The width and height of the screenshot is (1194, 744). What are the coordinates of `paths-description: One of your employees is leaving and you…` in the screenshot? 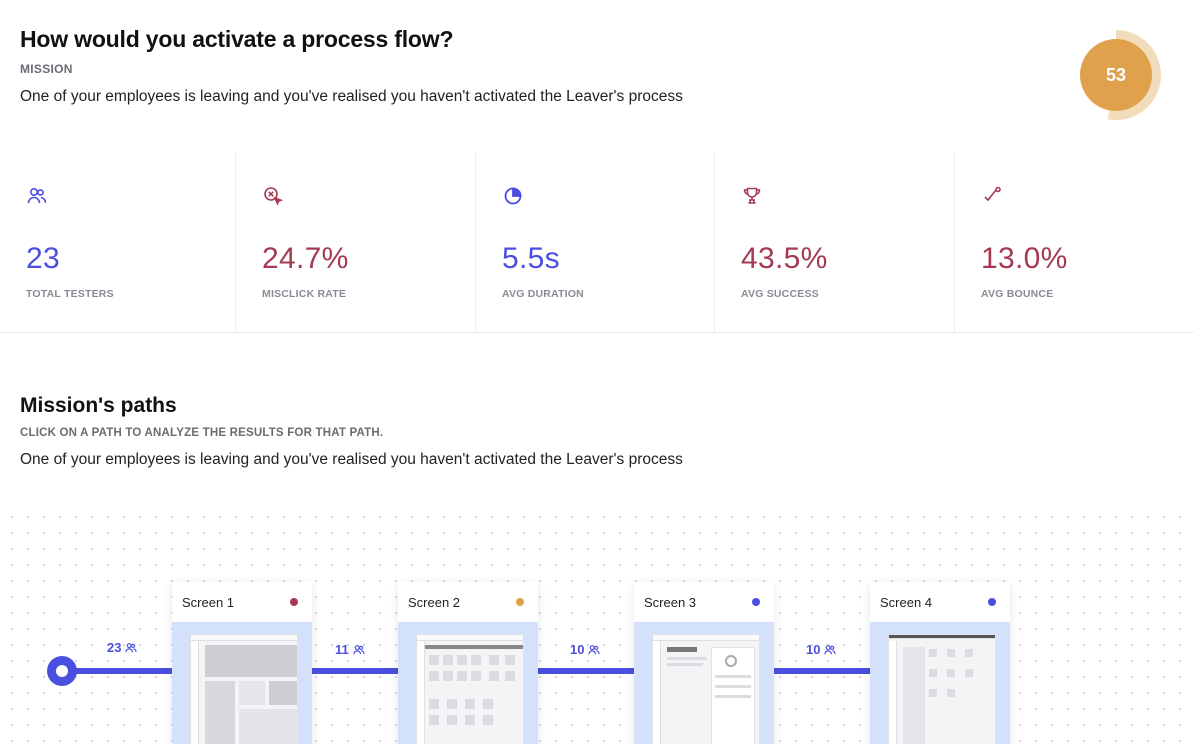 It's located at (351, 459).